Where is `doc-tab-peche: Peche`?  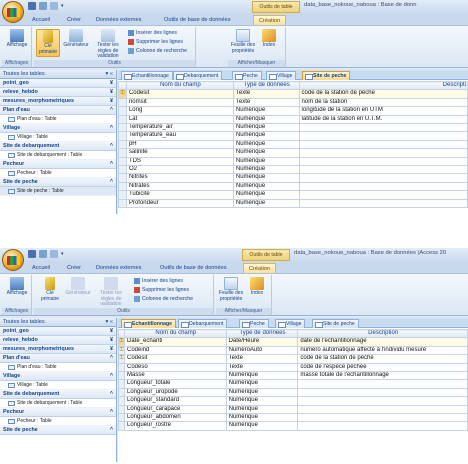
doc-tab-peche: Peche is located at coordinates (247, 75).